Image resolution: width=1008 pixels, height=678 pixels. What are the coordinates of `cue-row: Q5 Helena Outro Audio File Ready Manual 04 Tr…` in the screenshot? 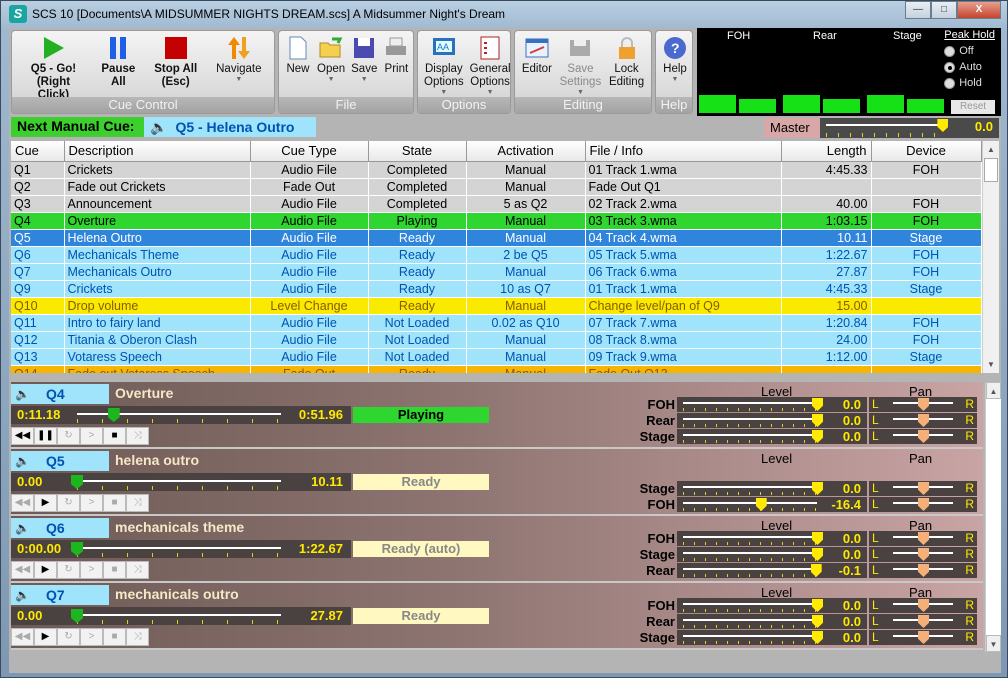 It's located at (496, 238).